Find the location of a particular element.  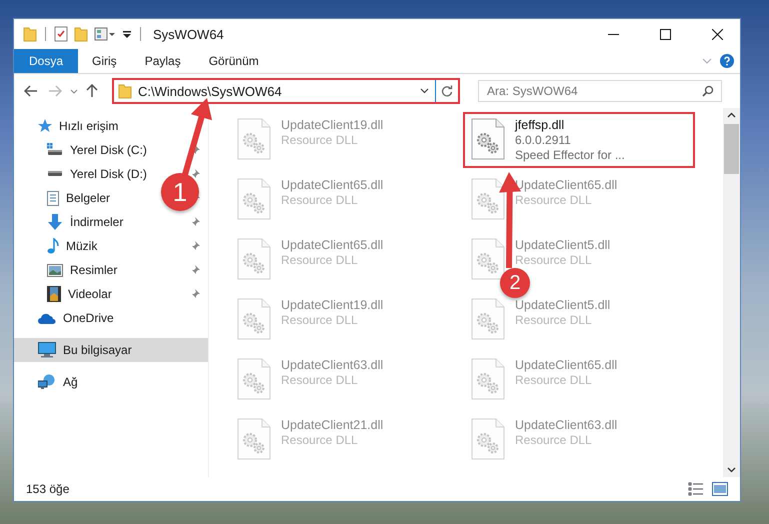

sidebar-item: Ağ is located at coordinates (70, 382).